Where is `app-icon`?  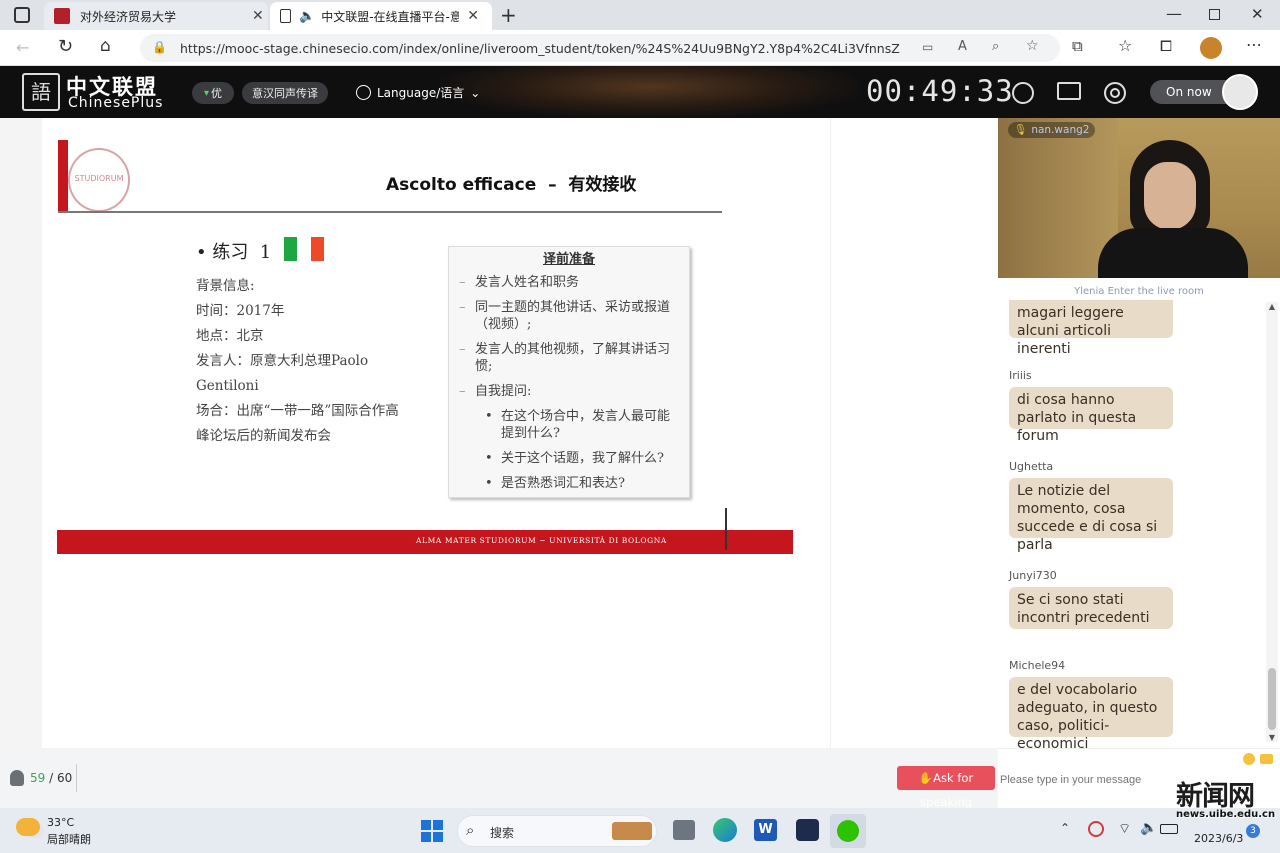 app-icon is located at coordinates (807, 830).